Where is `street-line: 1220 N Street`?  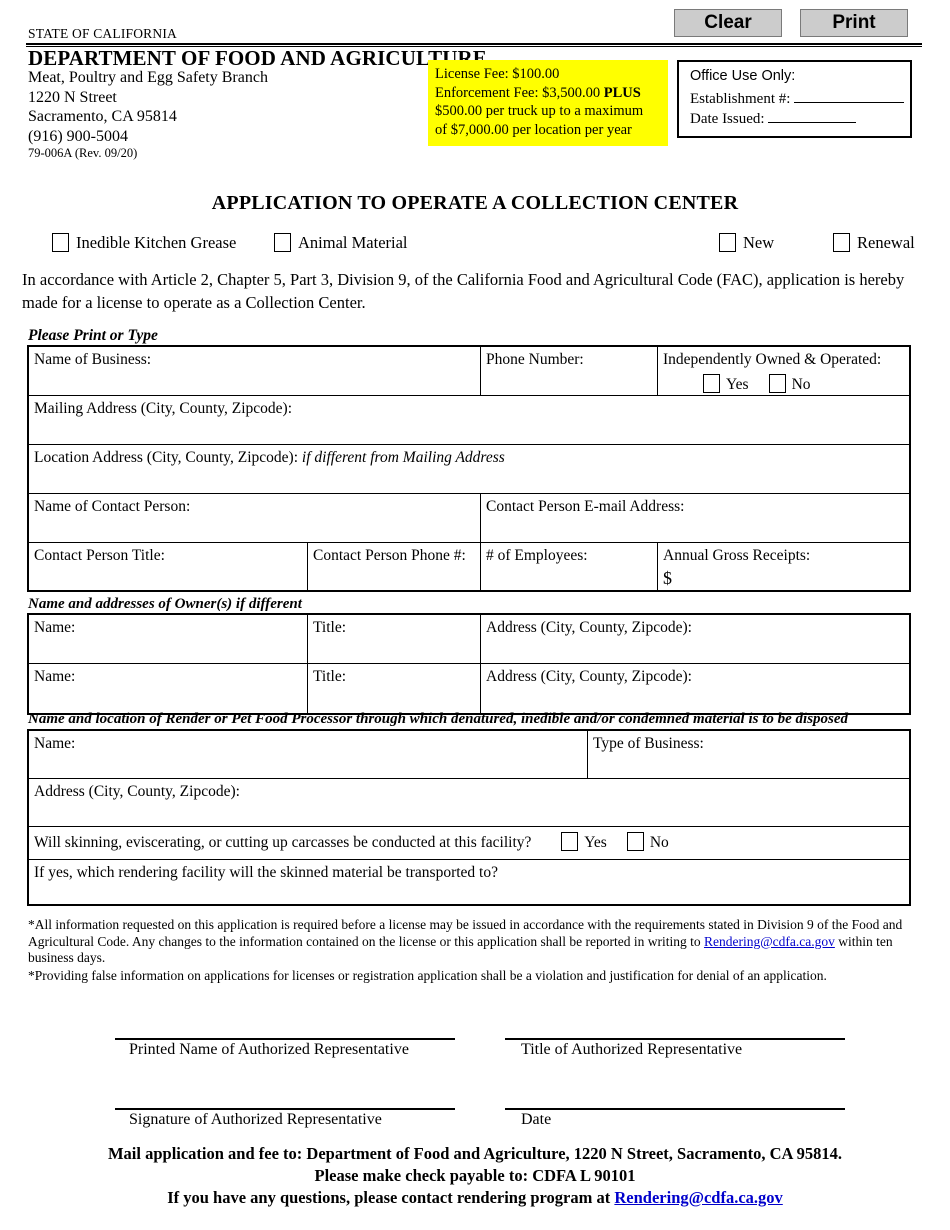
street-line: 1220 N Street is located at coordinates (72, 97).